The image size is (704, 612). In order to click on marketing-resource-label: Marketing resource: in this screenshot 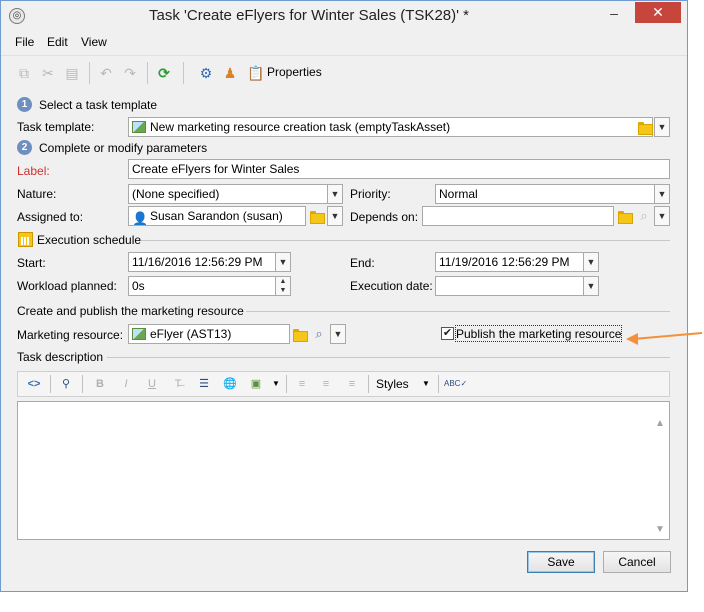, I will do `click(70, 335)`.